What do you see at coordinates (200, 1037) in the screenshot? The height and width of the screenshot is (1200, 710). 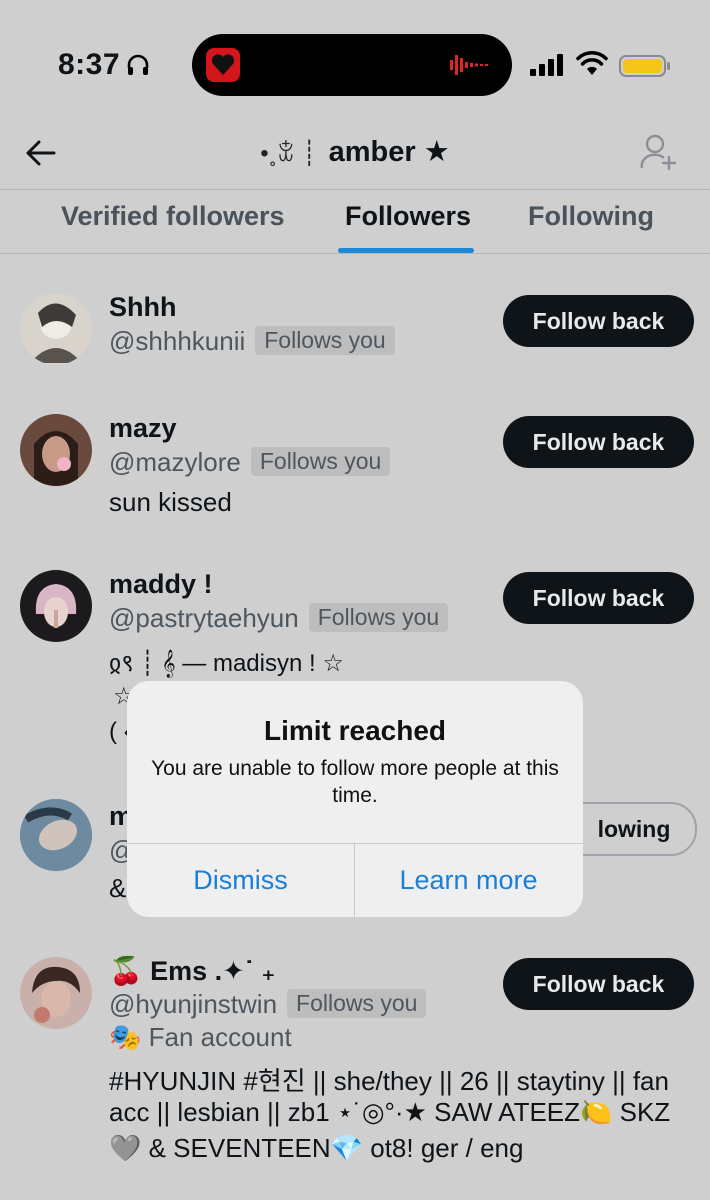 I see `fan-account-label: 🎭 Fan account` at bounding box center [200, 1037].